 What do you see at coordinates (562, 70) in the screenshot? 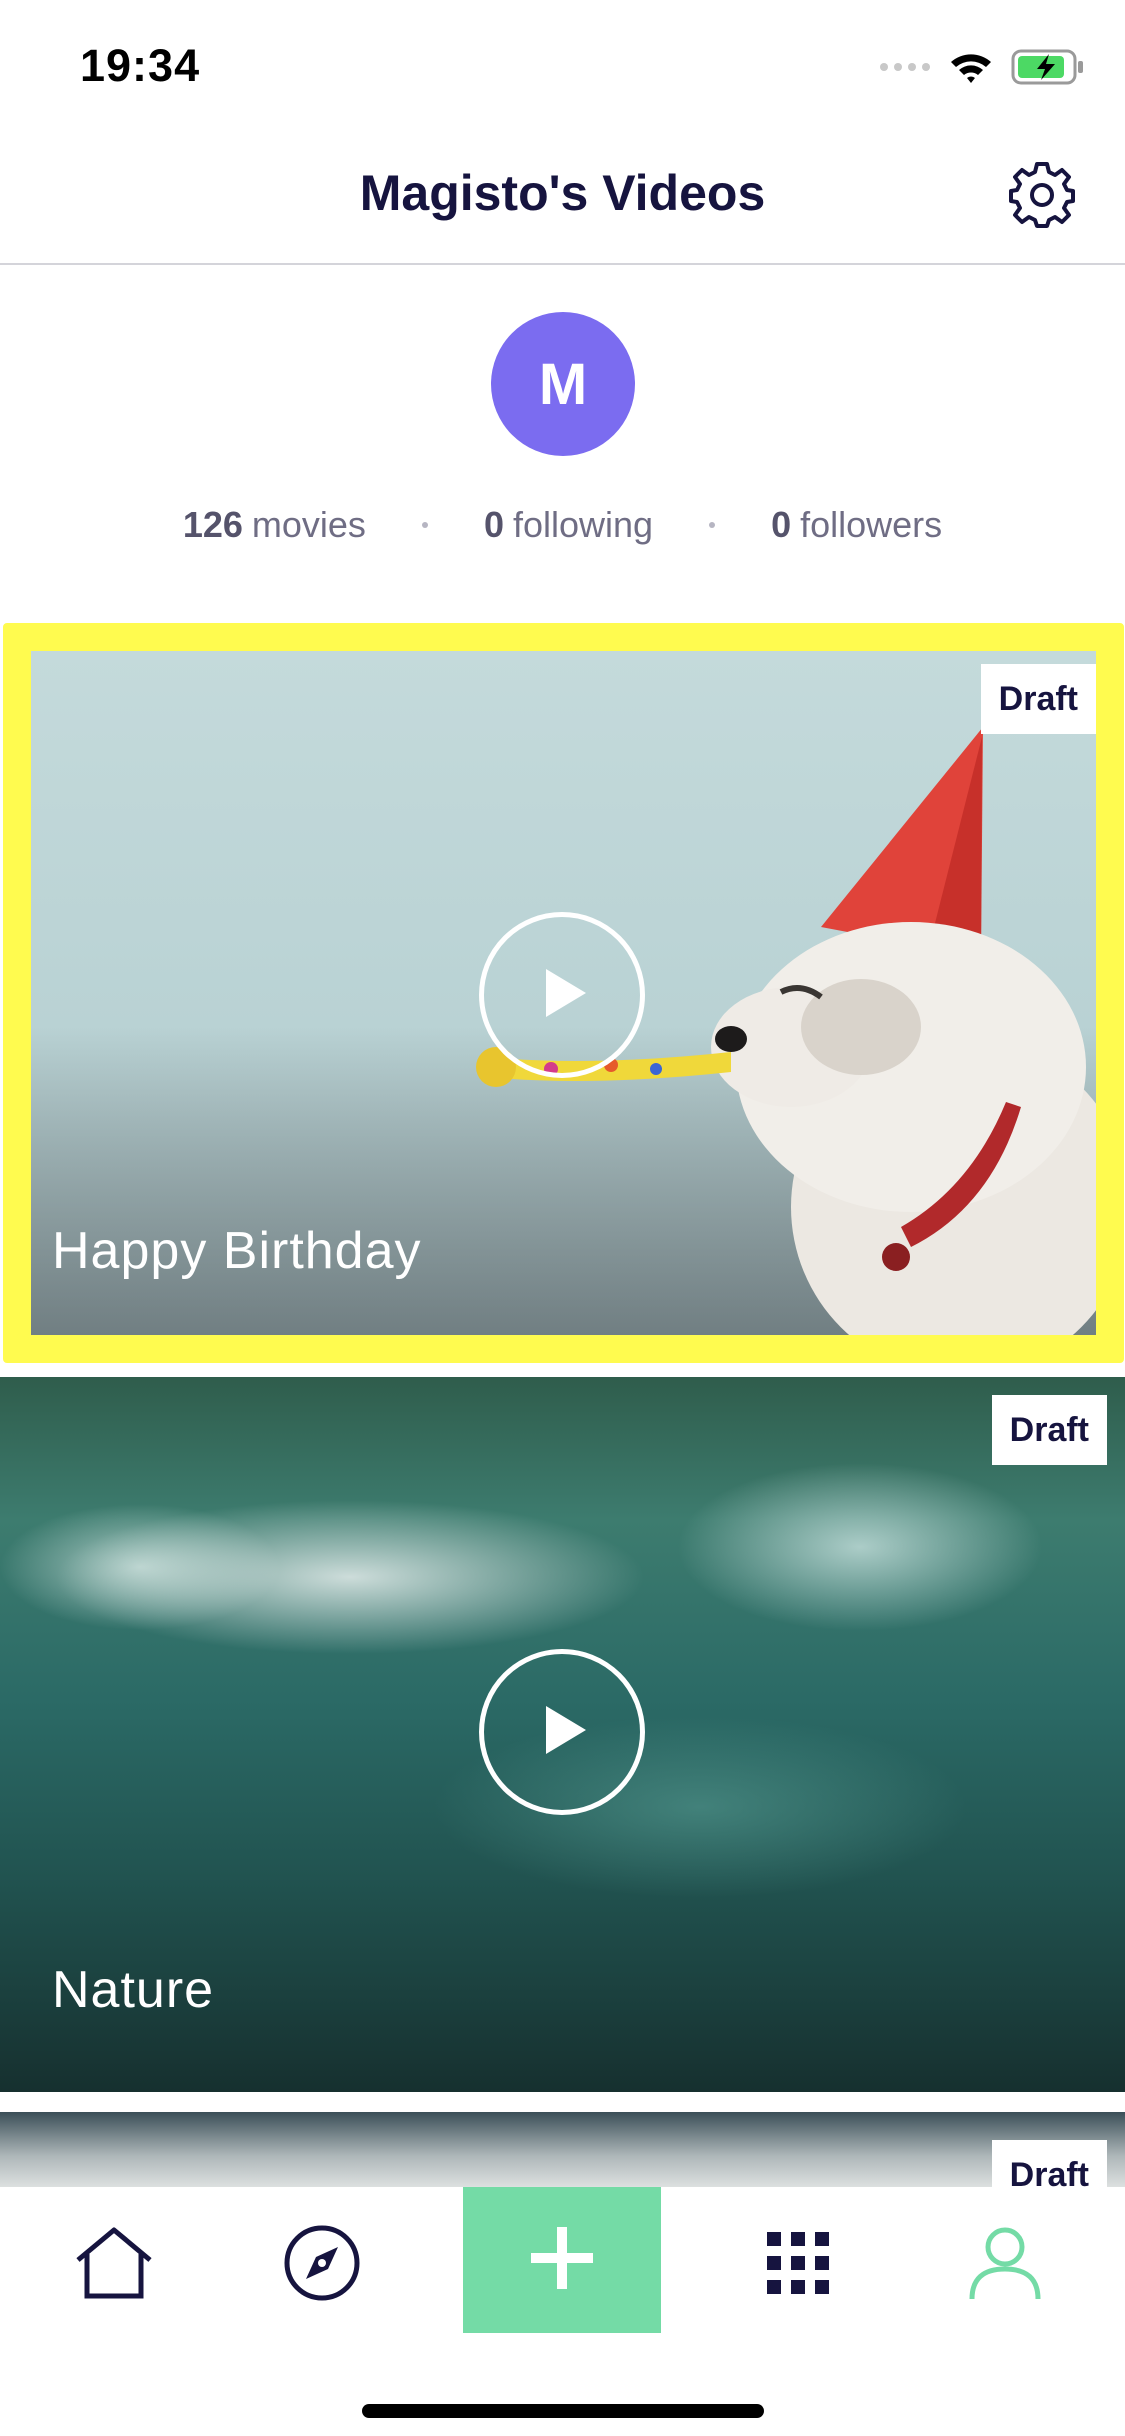
I see `status-bar: 19:34` at bounding box center [562, 70].